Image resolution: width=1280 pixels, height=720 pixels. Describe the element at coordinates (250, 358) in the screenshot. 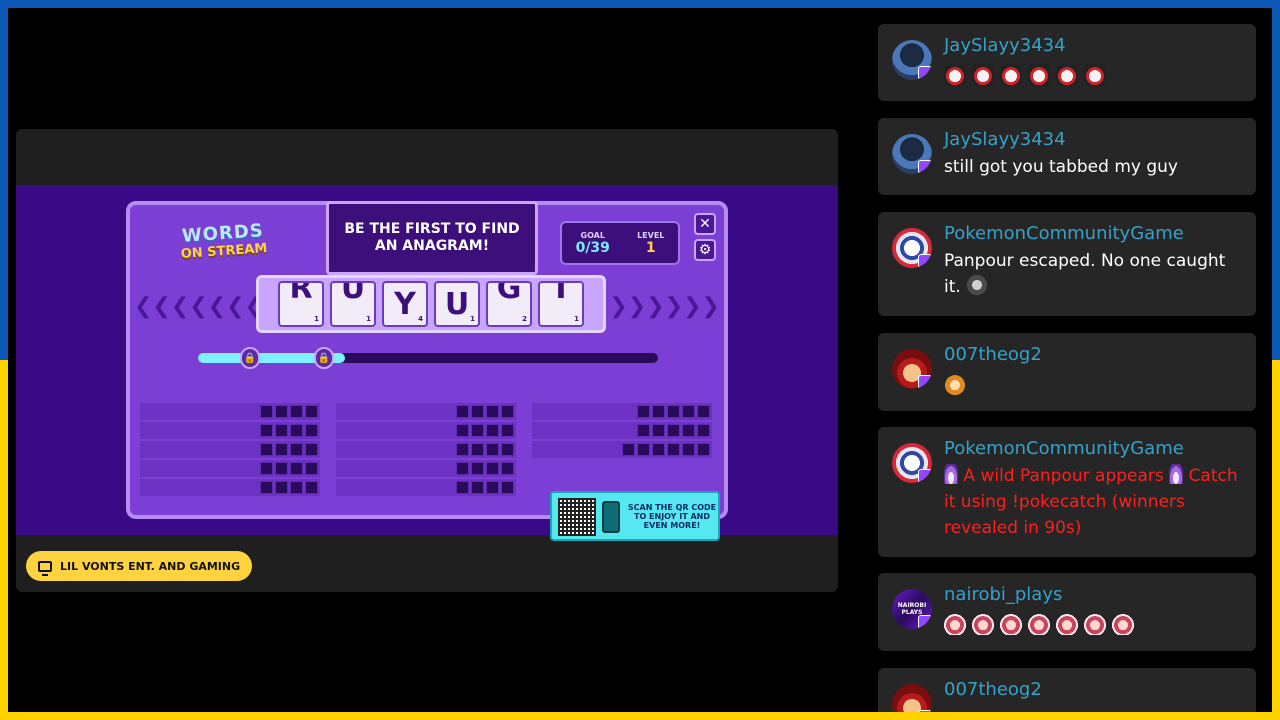

I see `lock-icon: 🔒` at that location.